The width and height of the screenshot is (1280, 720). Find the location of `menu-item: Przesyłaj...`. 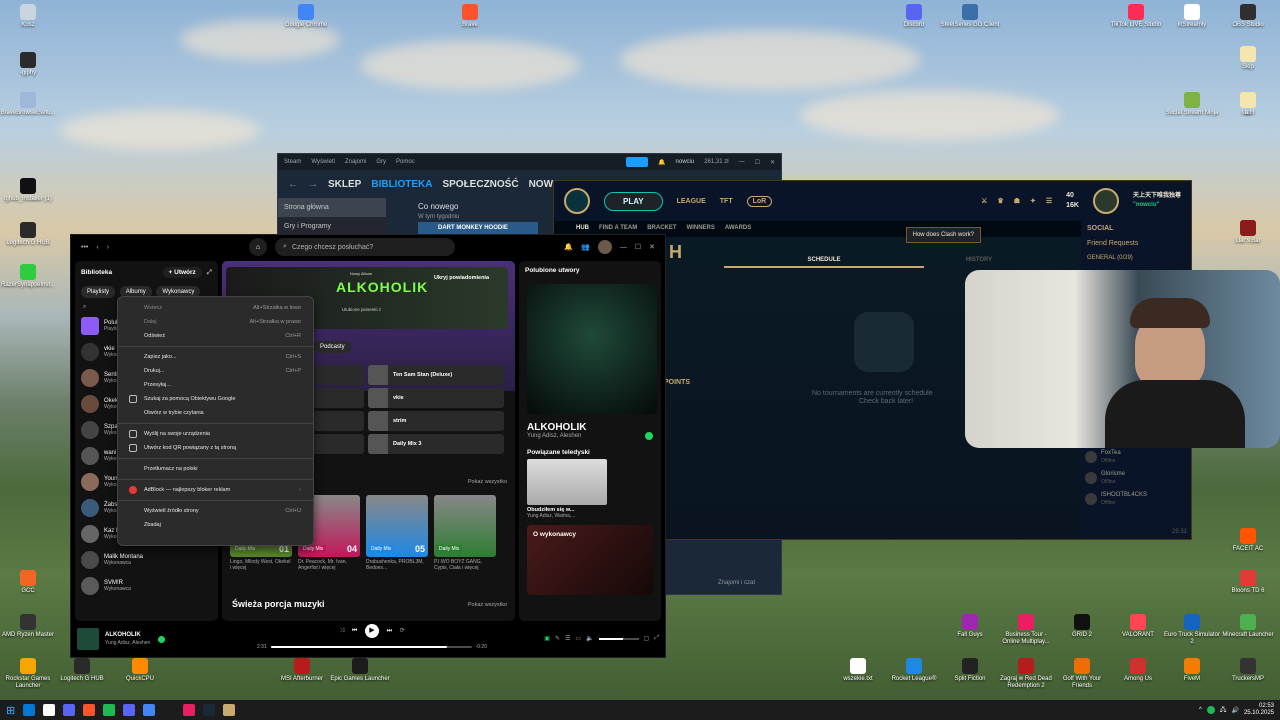

menu-item: Przesyłaj... is located at coordinates (215, 385).